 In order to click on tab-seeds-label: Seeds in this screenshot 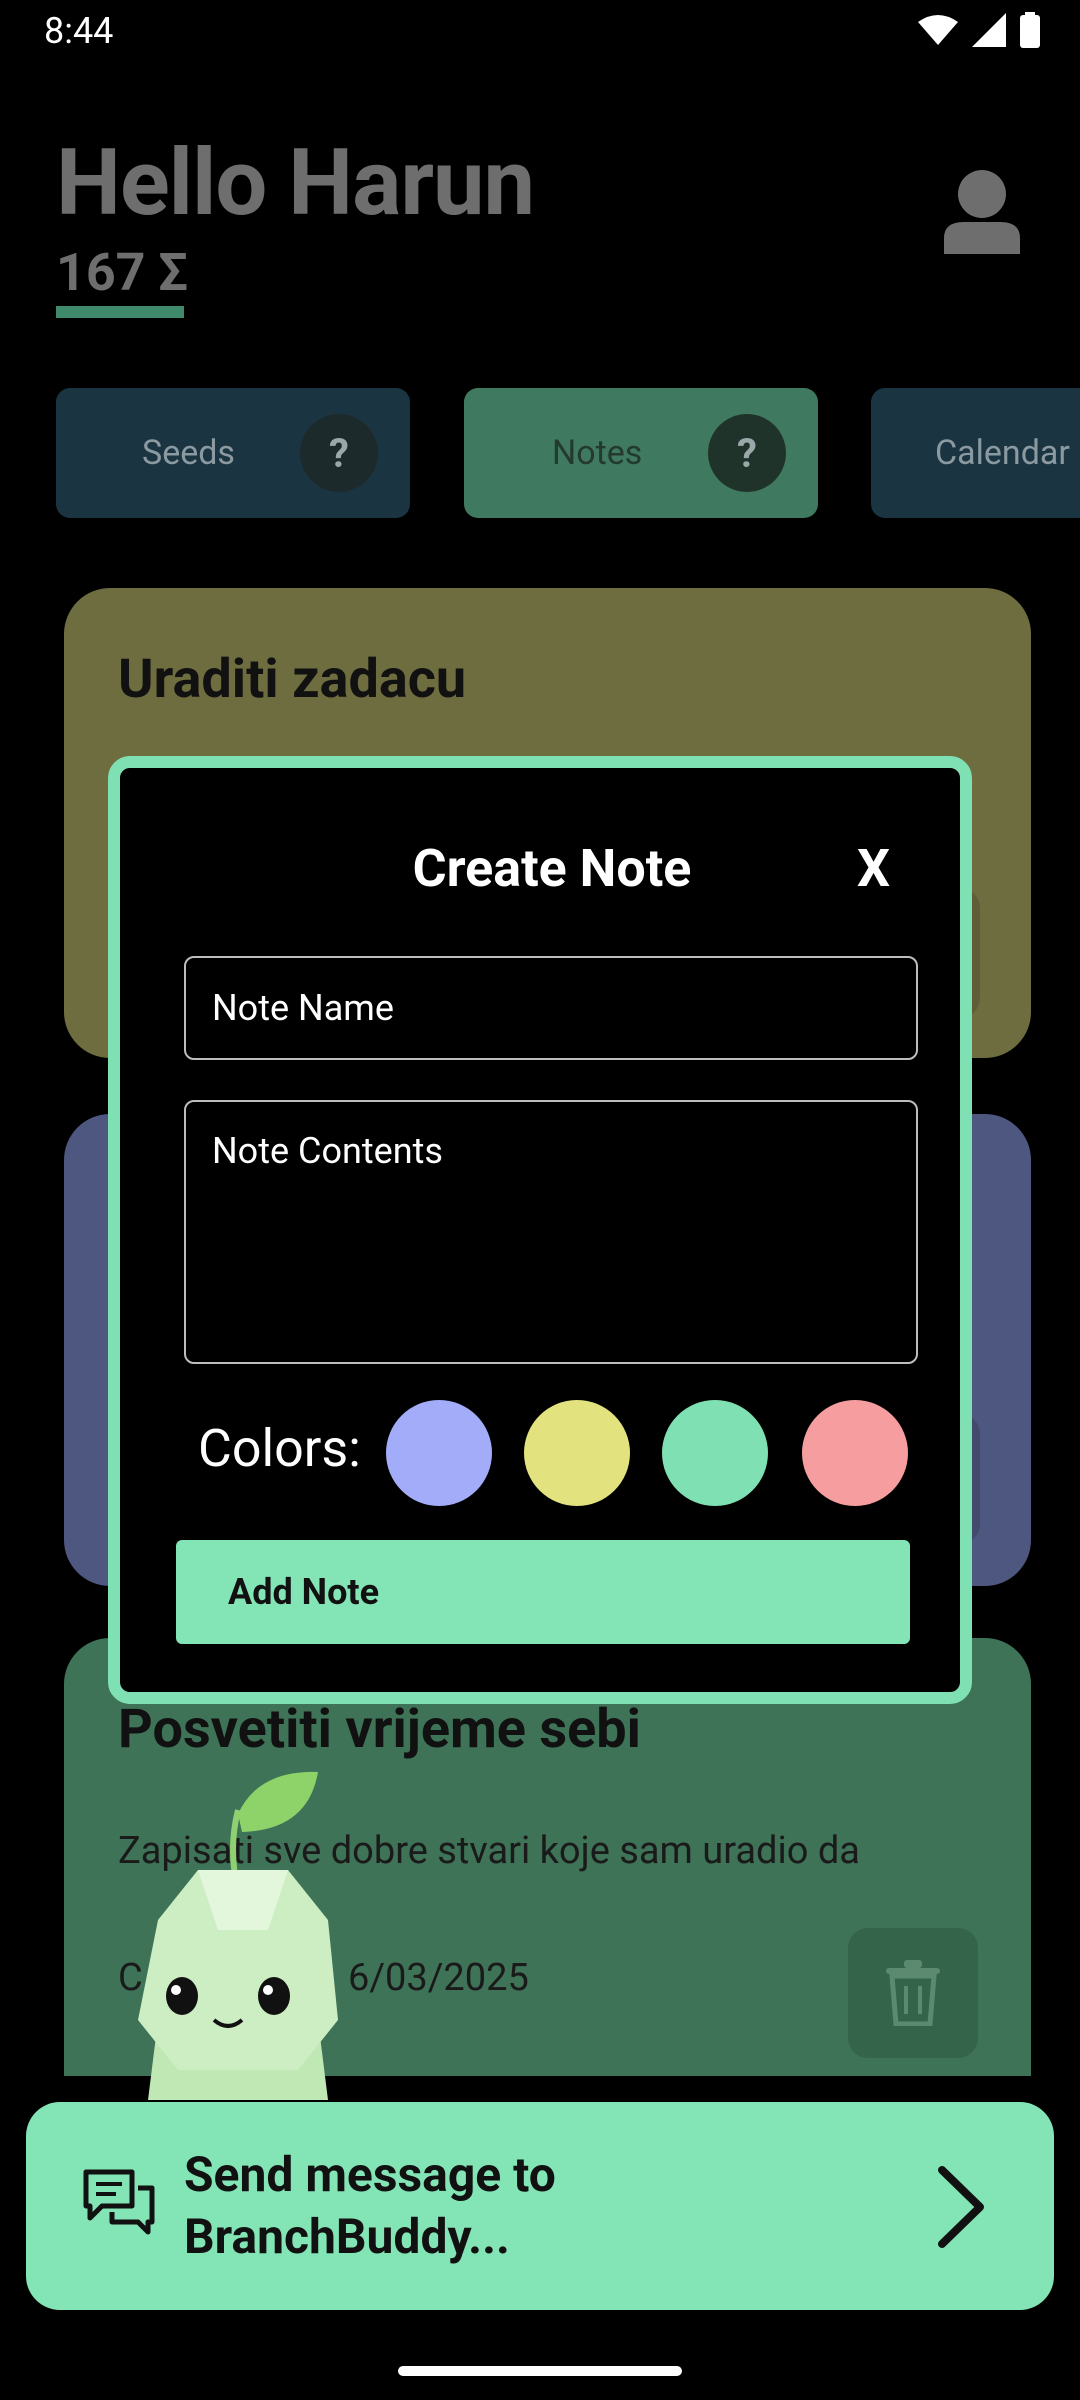, I will do `click(188, 453)`.